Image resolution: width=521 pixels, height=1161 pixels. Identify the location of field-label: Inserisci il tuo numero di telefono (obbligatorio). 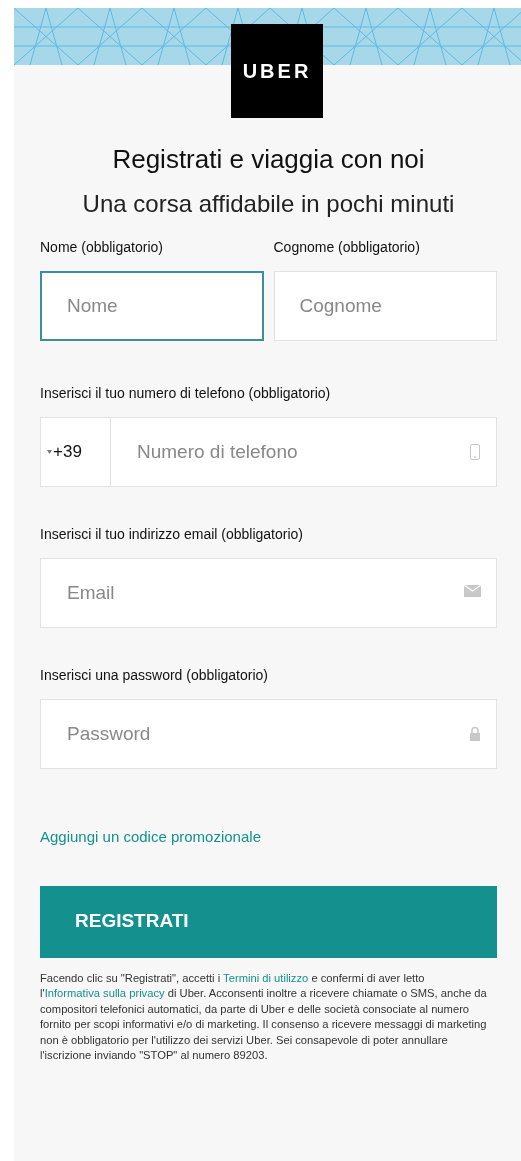
(186, 393).